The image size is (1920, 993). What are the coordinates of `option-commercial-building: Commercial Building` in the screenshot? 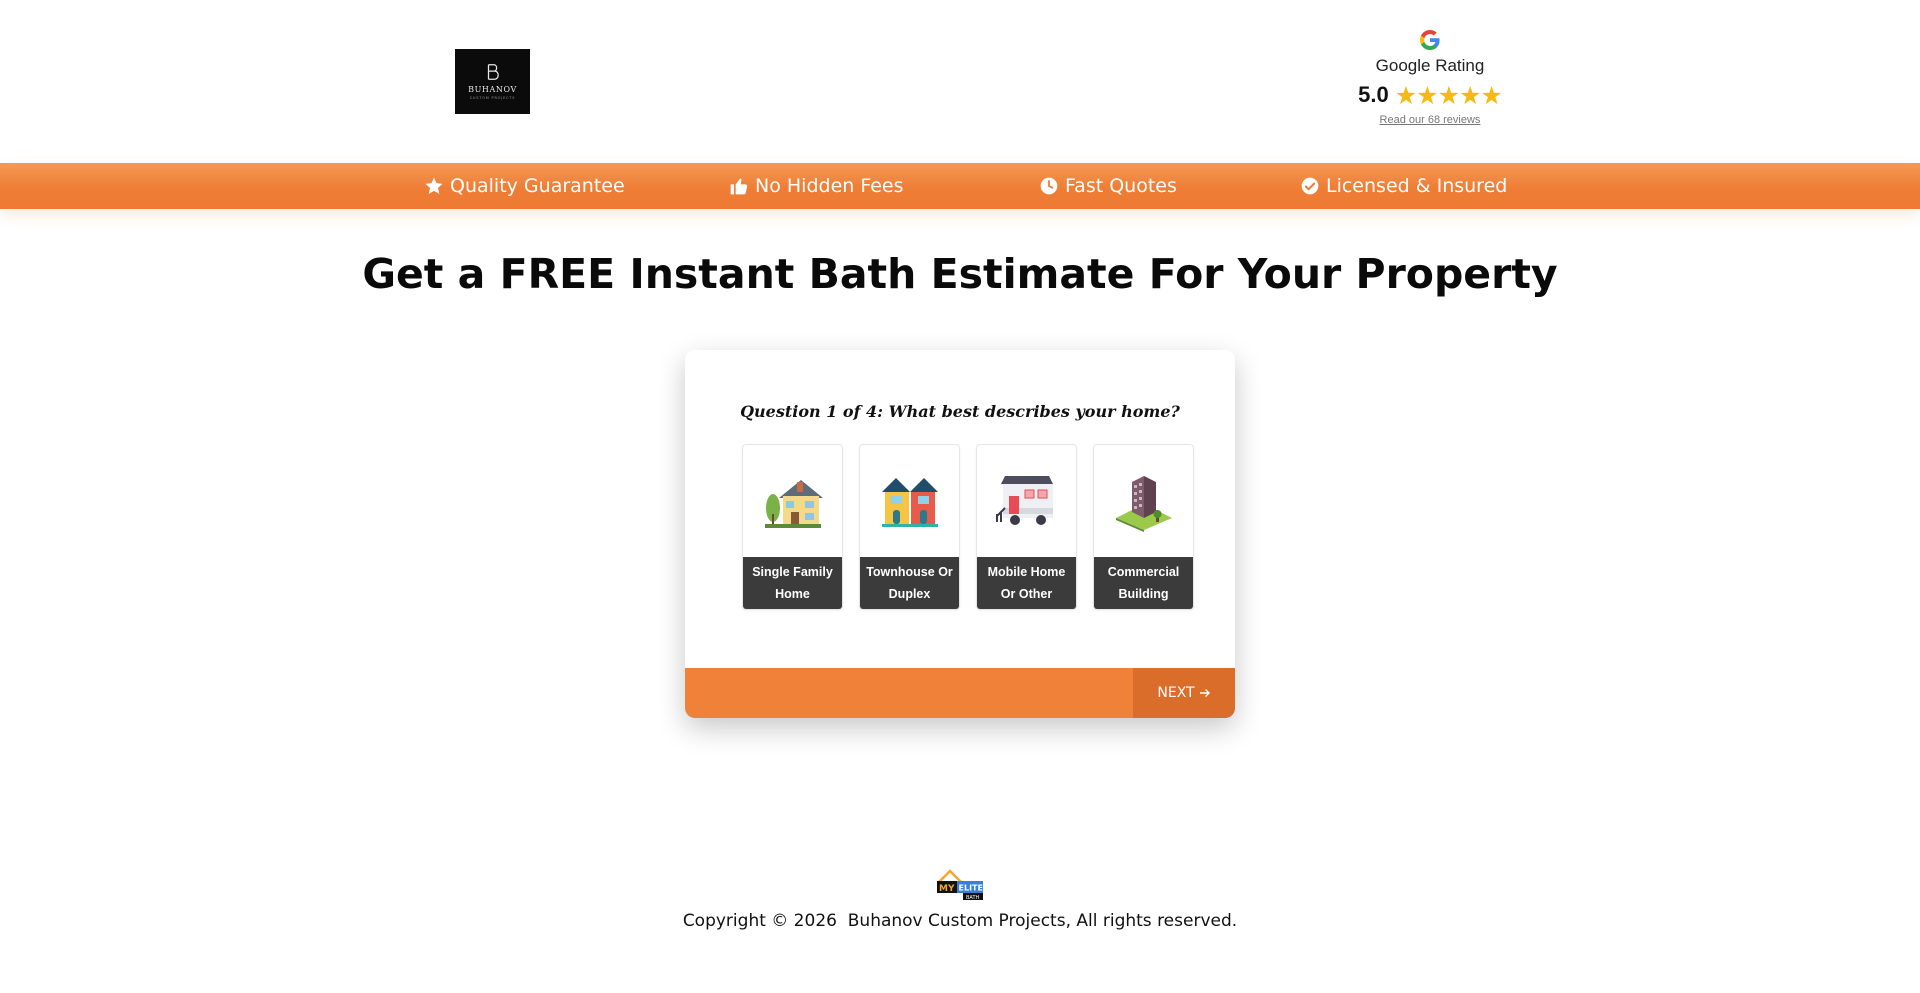 It's located at (1143, 527).